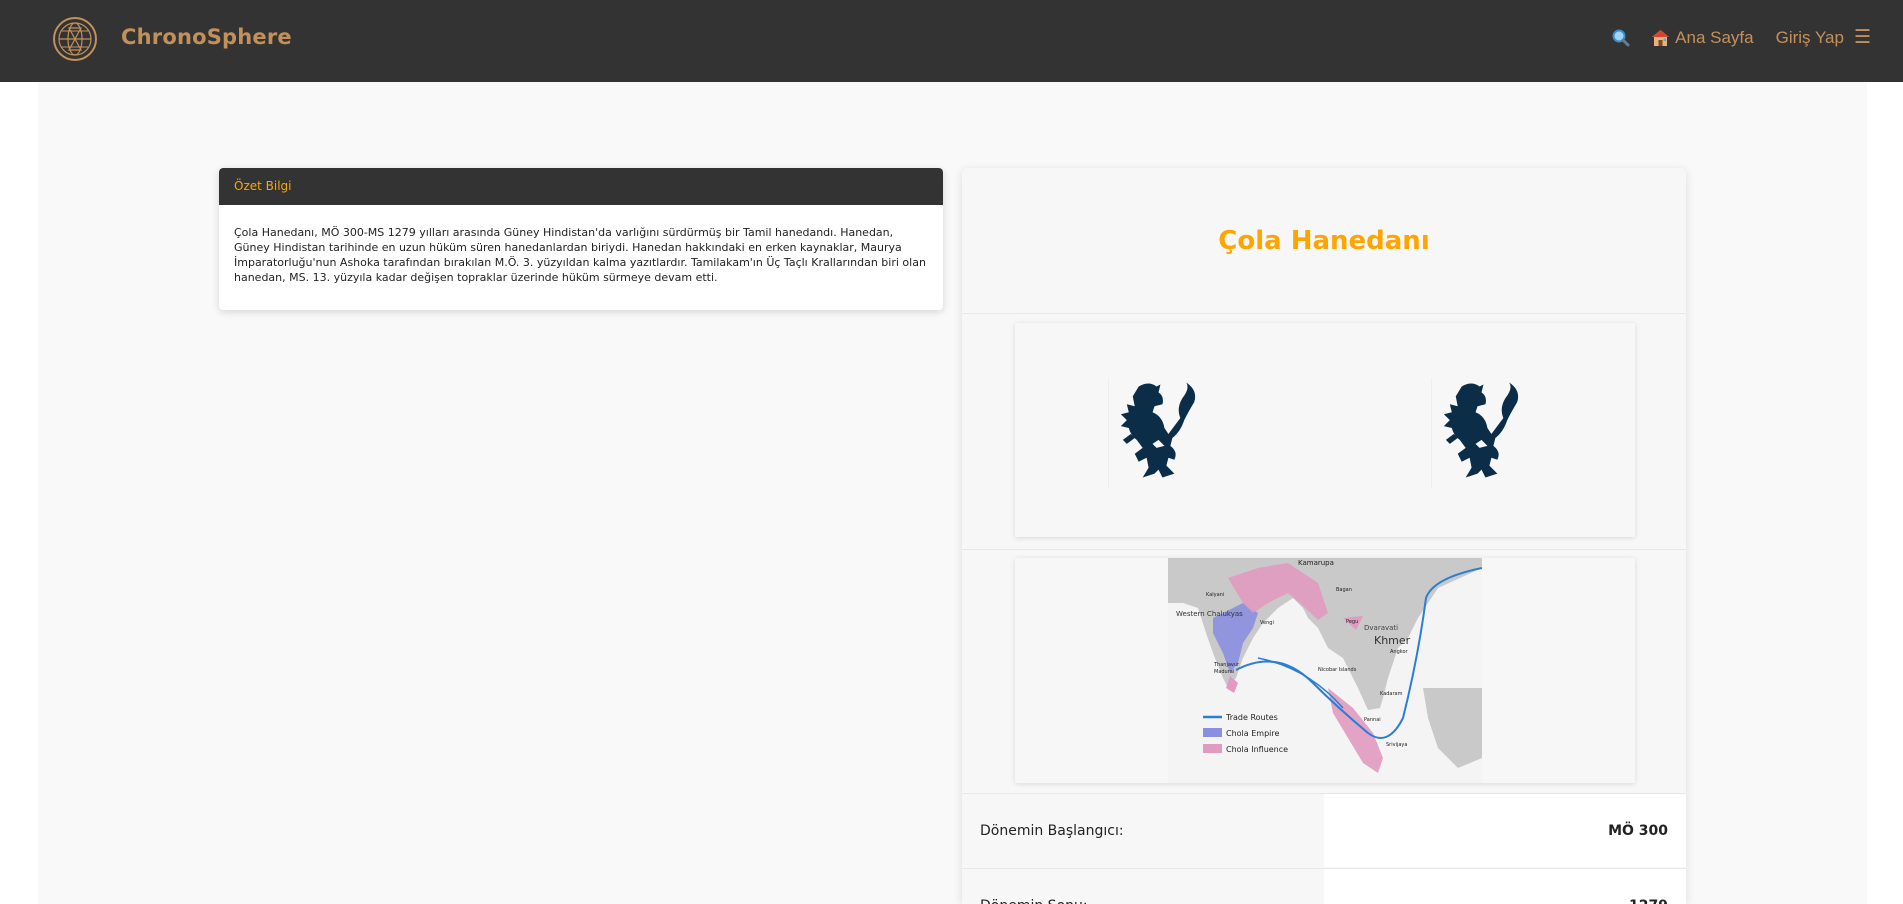 This screenshot has width=1903, height=904. I want to click on info-label: Dönemin Sonu:, so click(1143, 886).